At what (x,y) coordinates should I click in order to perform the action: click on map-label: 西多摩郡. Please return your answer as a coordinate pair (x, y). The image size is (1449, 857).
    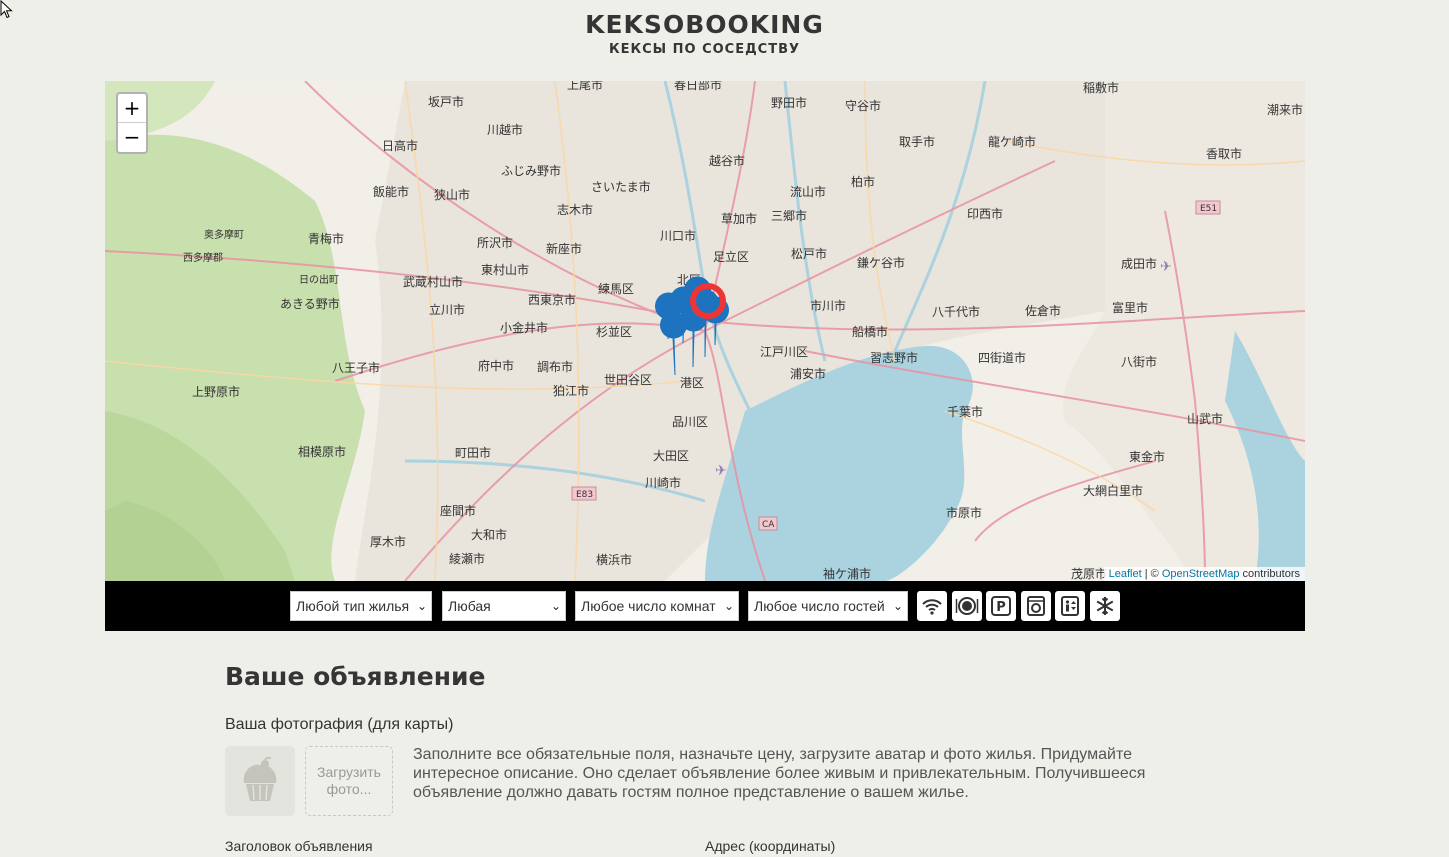
    Looking at the image, I should click on (203, 257).